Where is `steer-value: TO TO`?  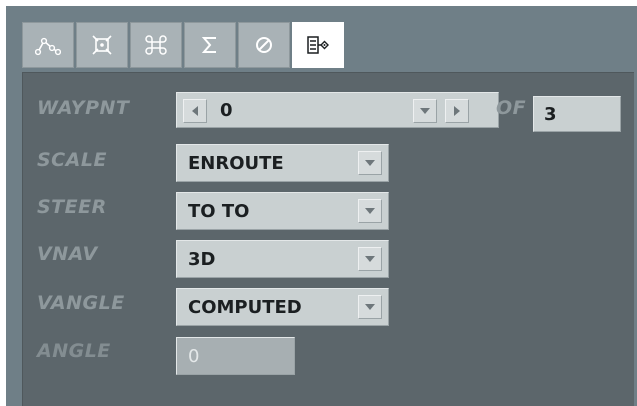 steer-value: TO TO is located at coordinates (219, 211).